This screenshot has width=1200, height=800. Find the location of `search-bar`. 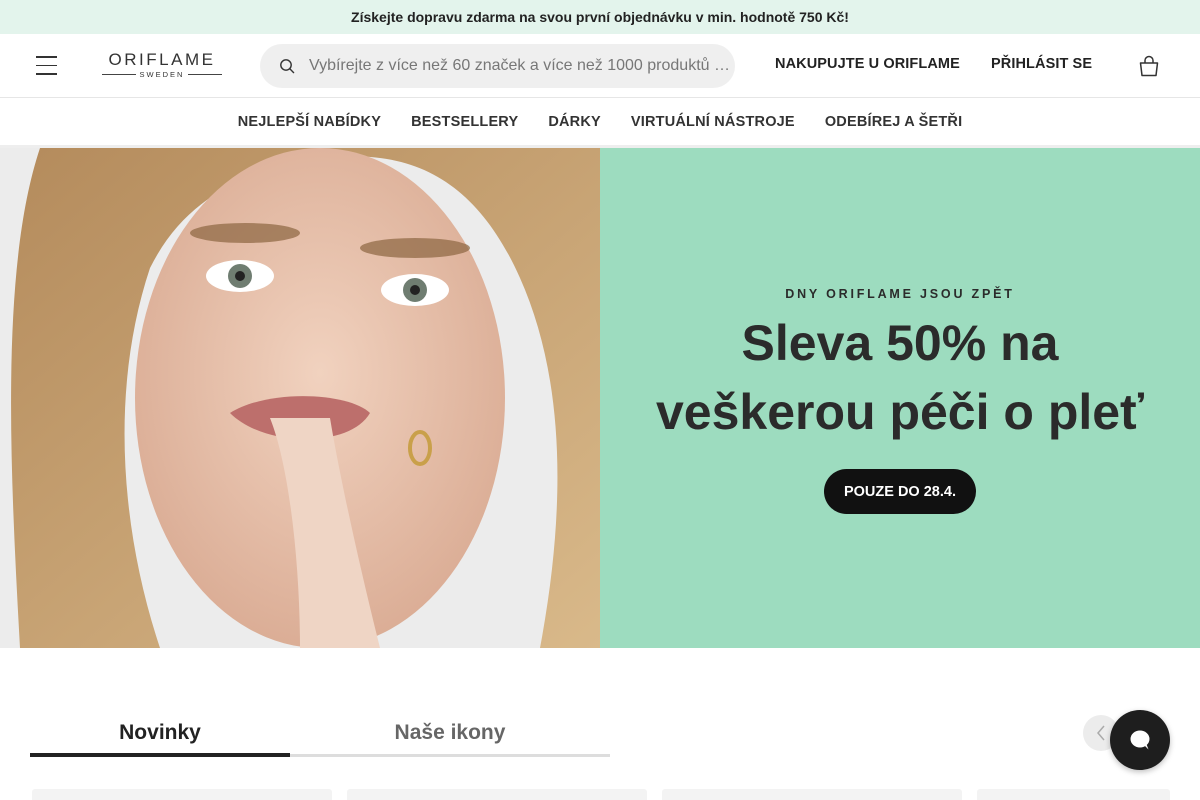

search-bar is located at coordinates (497, 66).